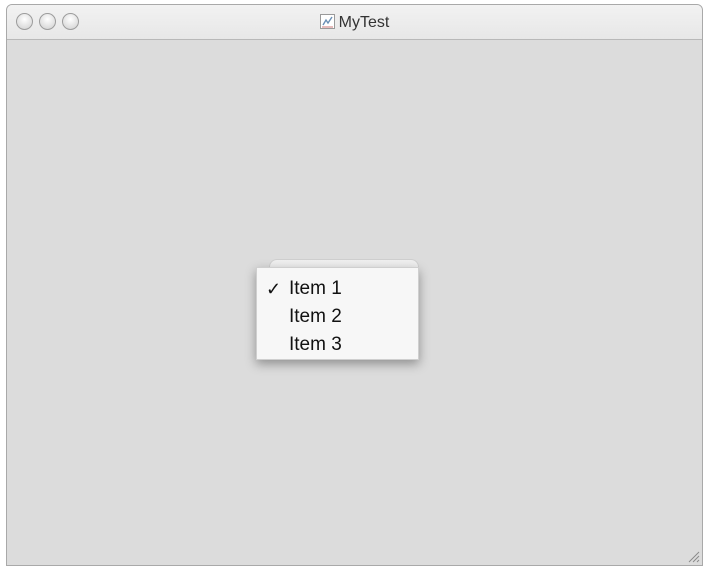 Image resolution: width=704 pixels, height=567 pixels. I want to click on combo-popup-menu: ✓ Item 1 Item 2 Item 3, so click(337, 313).